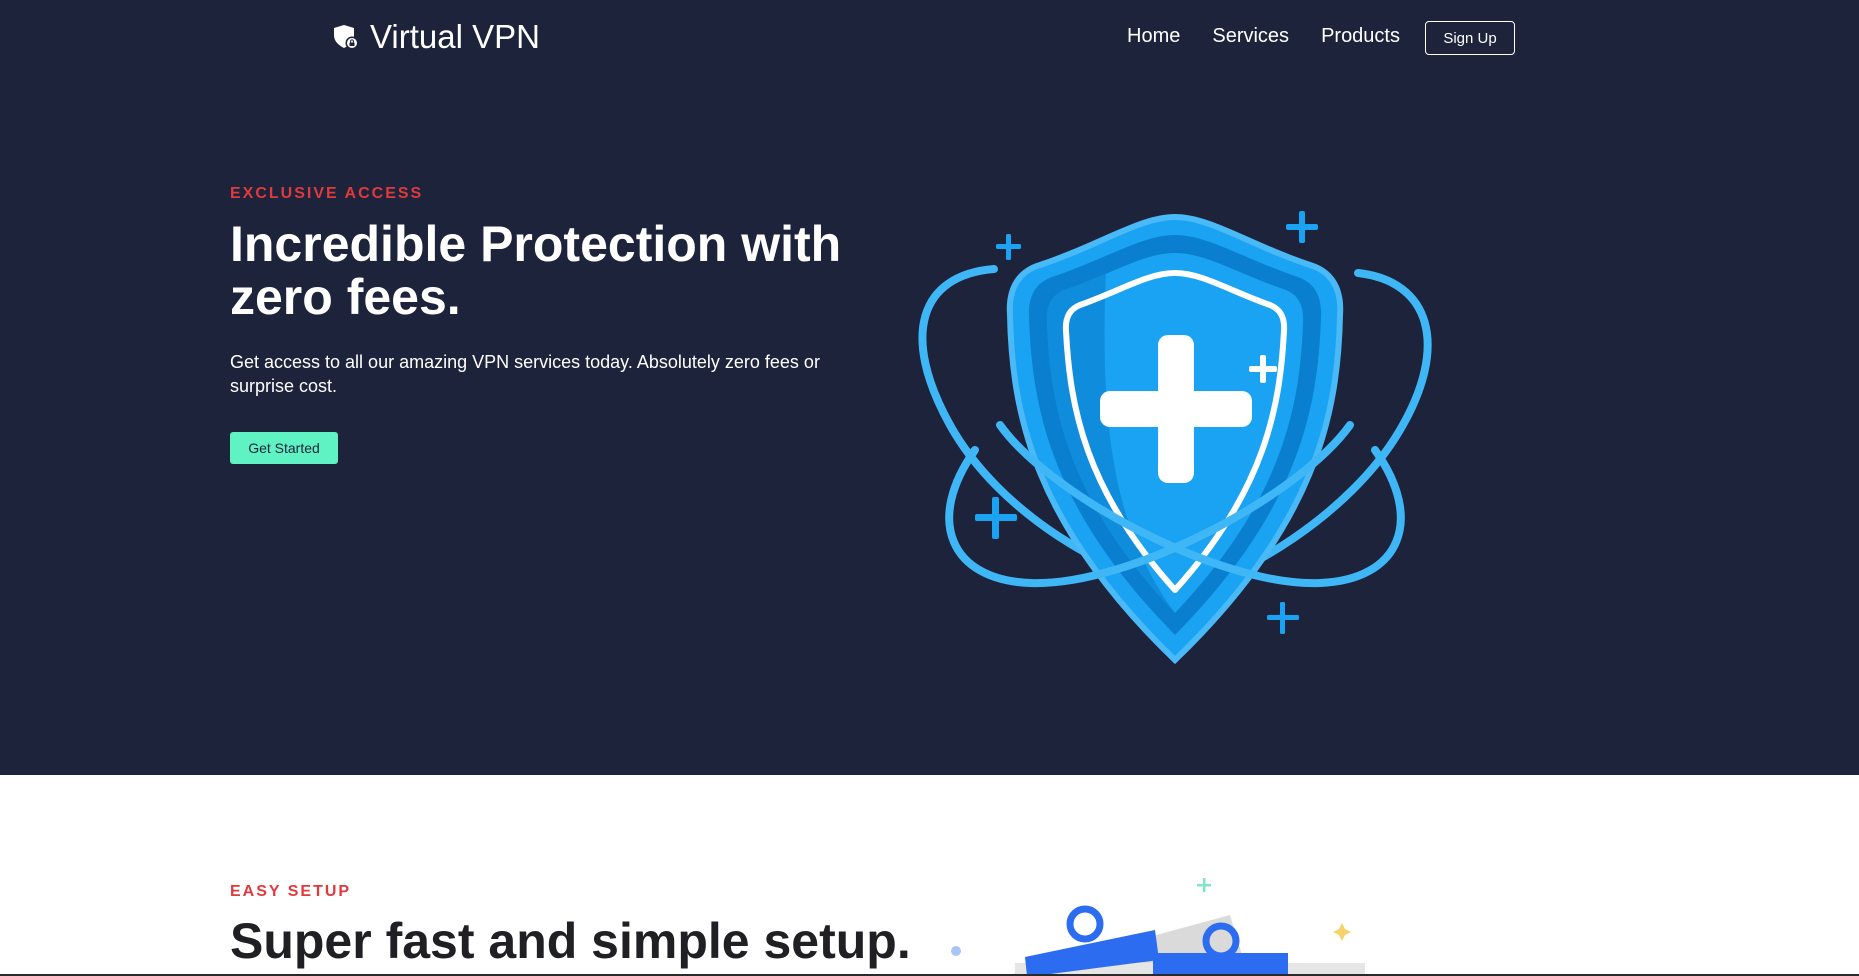 The image size is (1859, 976). I want to click on nav-link-products: Products, so click(1360, 36).